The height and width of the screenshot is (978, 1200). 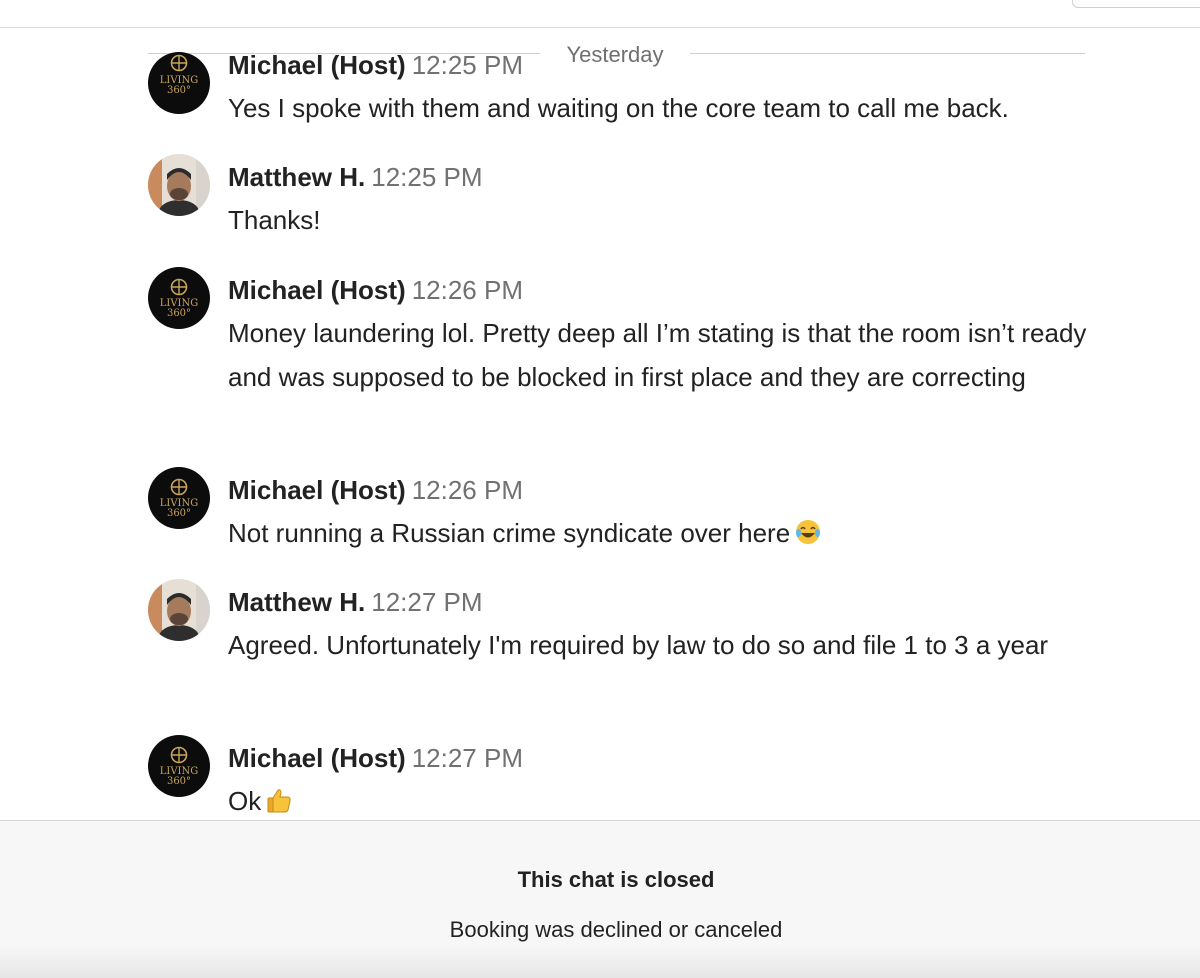 I want to click on top-bar, so click(x=600, y=14).